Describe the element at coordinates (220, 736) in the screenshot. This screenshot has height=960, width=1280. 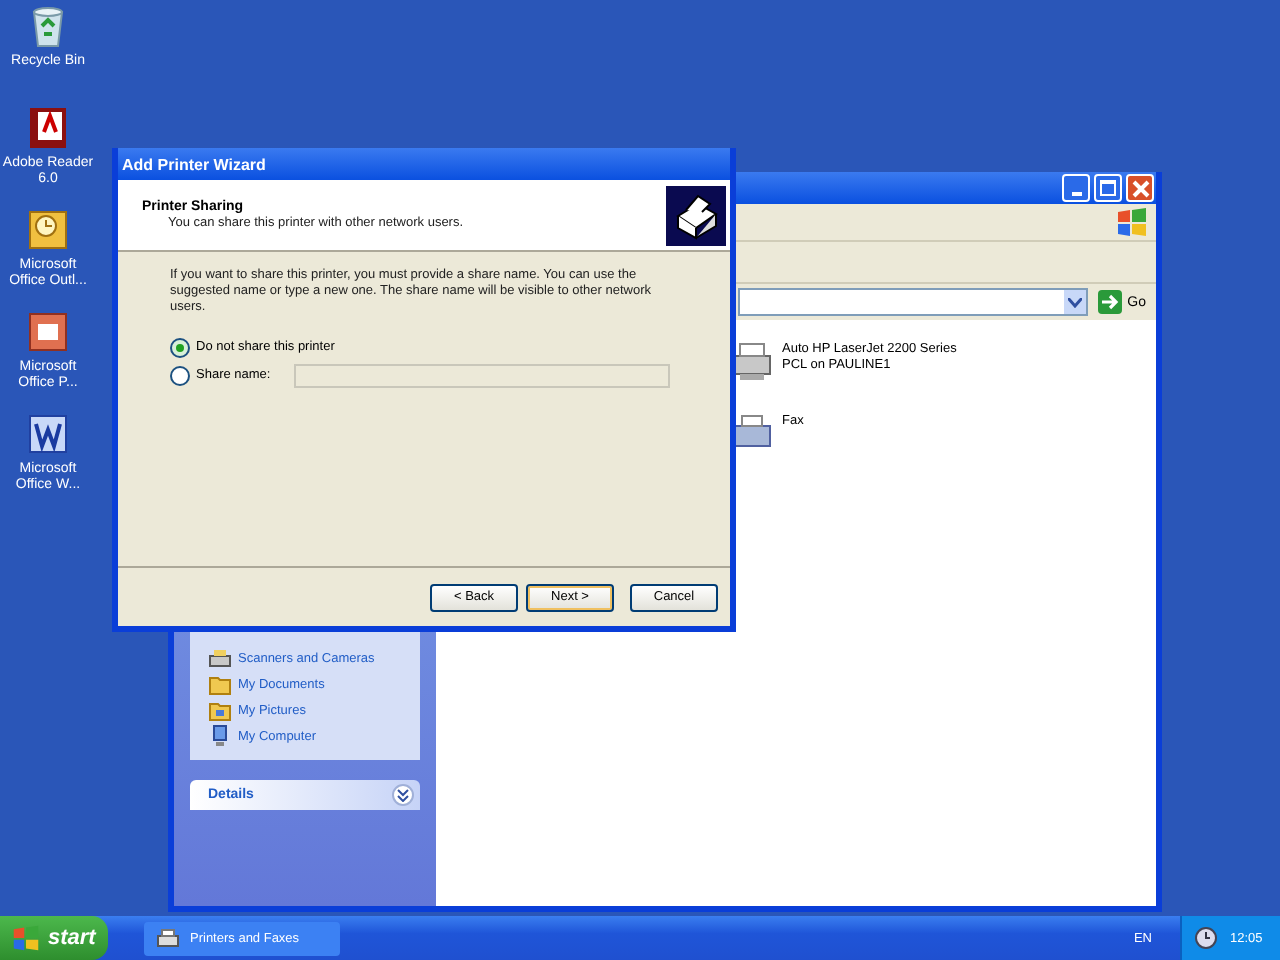
I see `computer-icon` at that location.